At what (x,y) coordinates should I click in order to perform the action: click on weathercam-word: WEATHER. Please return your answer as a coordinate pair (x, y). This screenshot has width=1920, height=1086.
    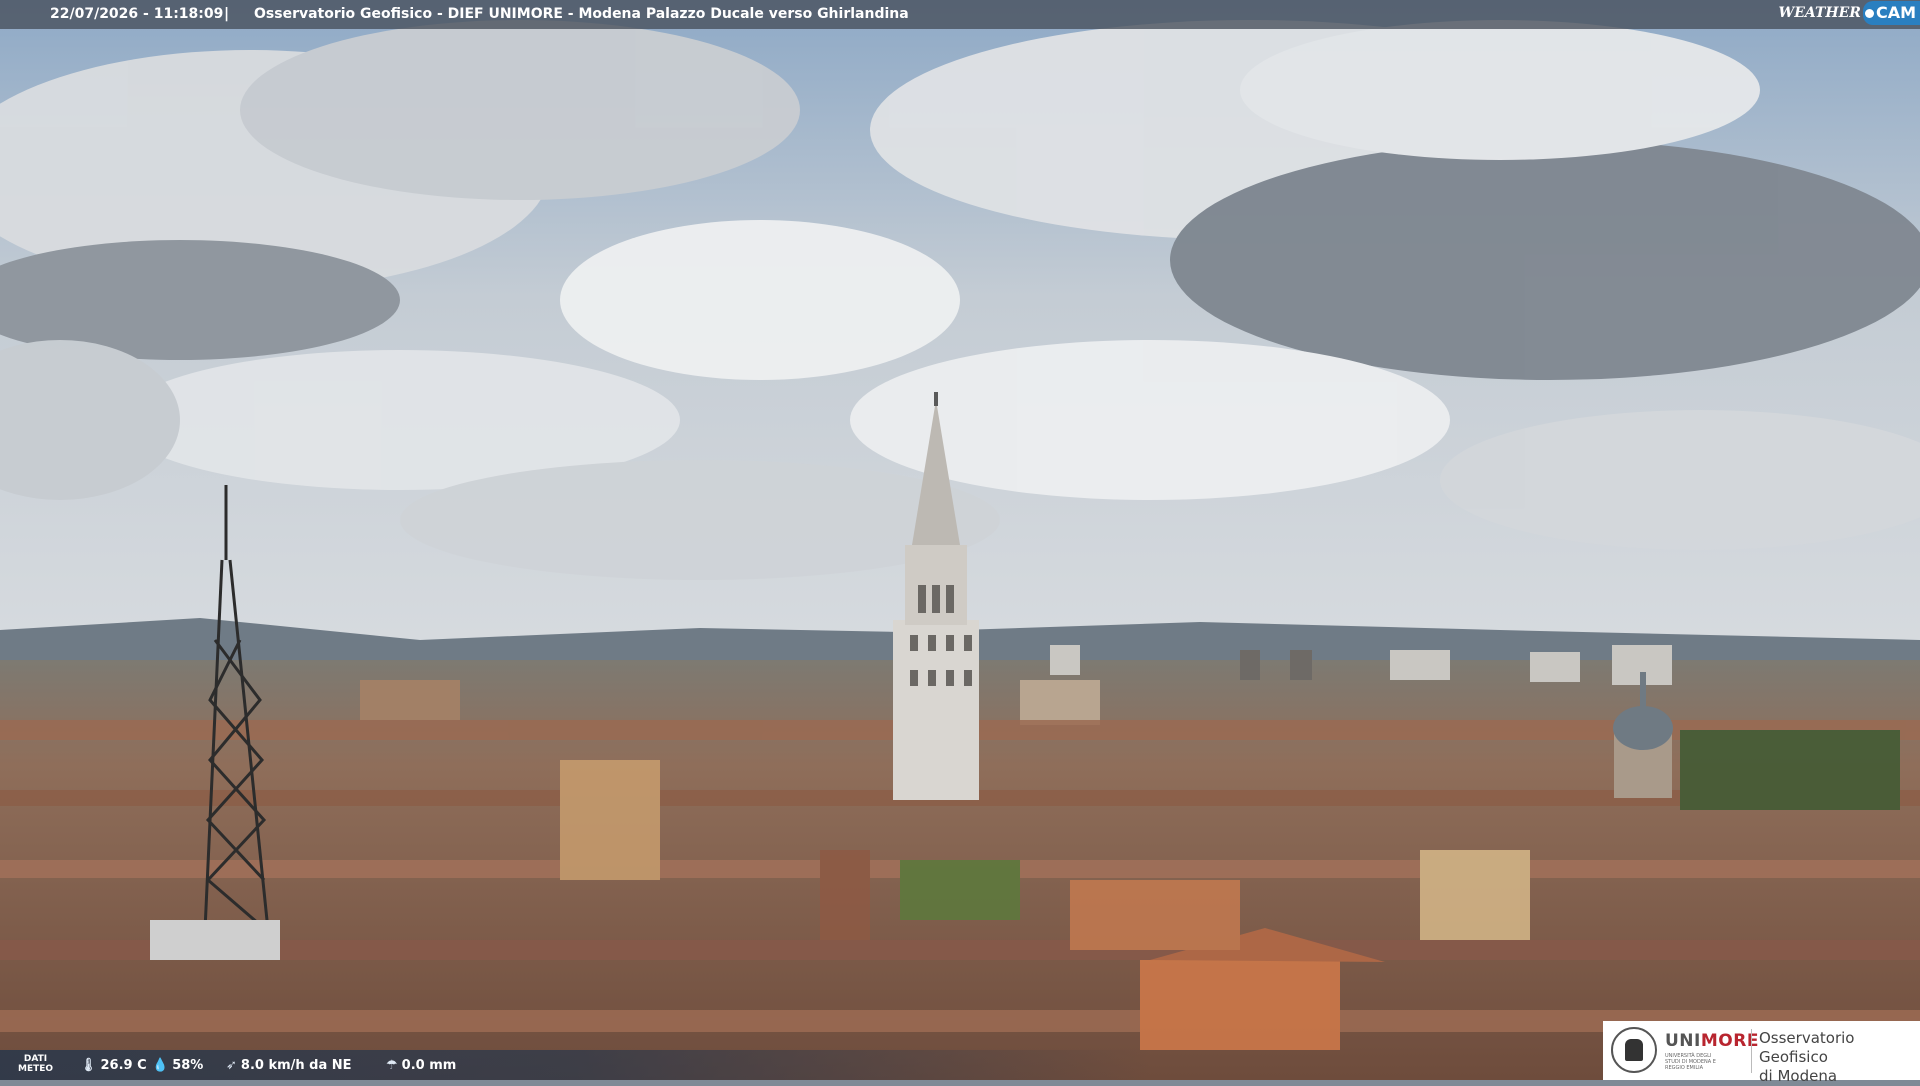
    Looking at the image, I should click on (1820, 13).